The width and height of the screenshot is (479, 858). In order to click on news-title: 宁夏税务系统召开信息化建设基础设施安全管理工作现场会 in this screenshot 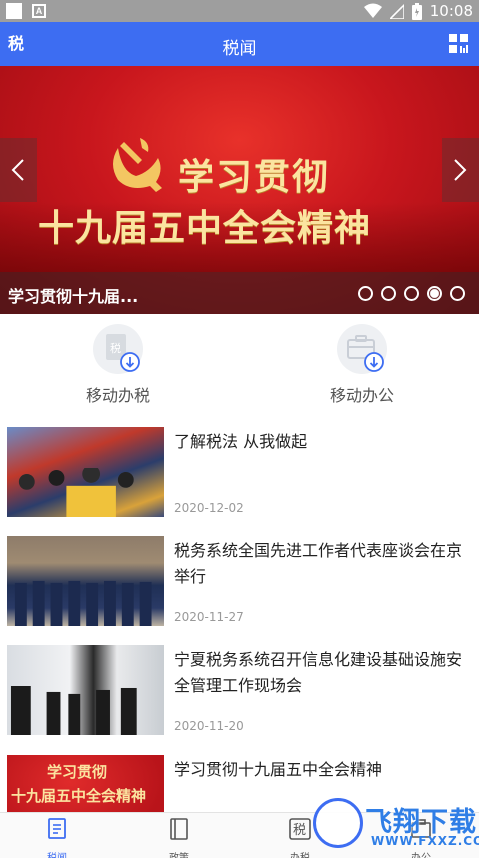, I will do `click(318, 672)`.